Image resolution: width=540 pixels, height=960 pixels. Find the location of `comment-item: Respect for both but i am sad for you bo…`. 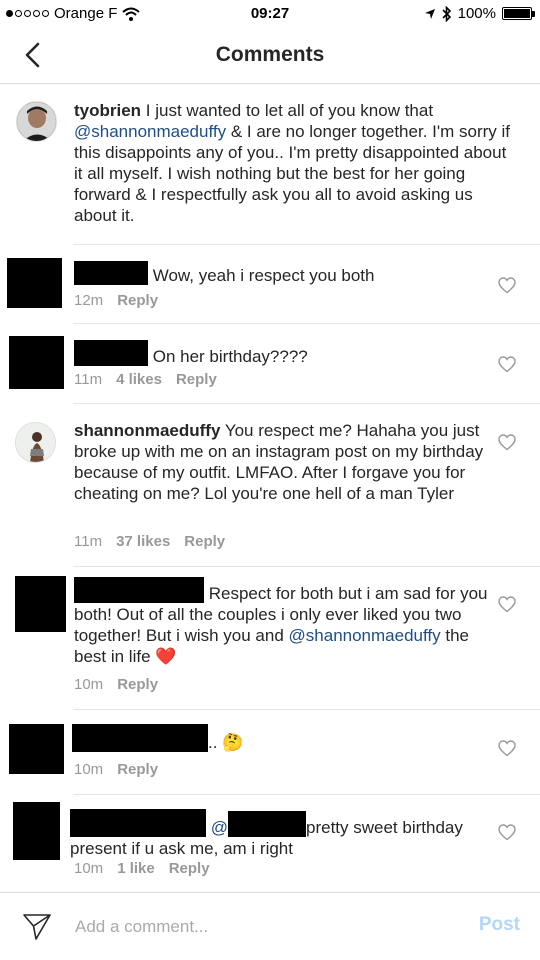

comment-item: Respect for both but i am sad for you bo… is located at coordinates (270, 638).